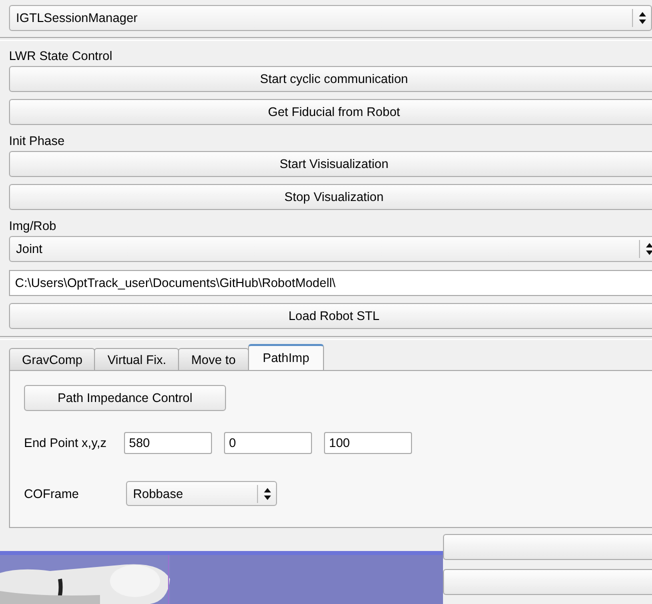 This screenshot has height=604, width=652. I want to click on section-label: LWR State Control, so click(61, 56).